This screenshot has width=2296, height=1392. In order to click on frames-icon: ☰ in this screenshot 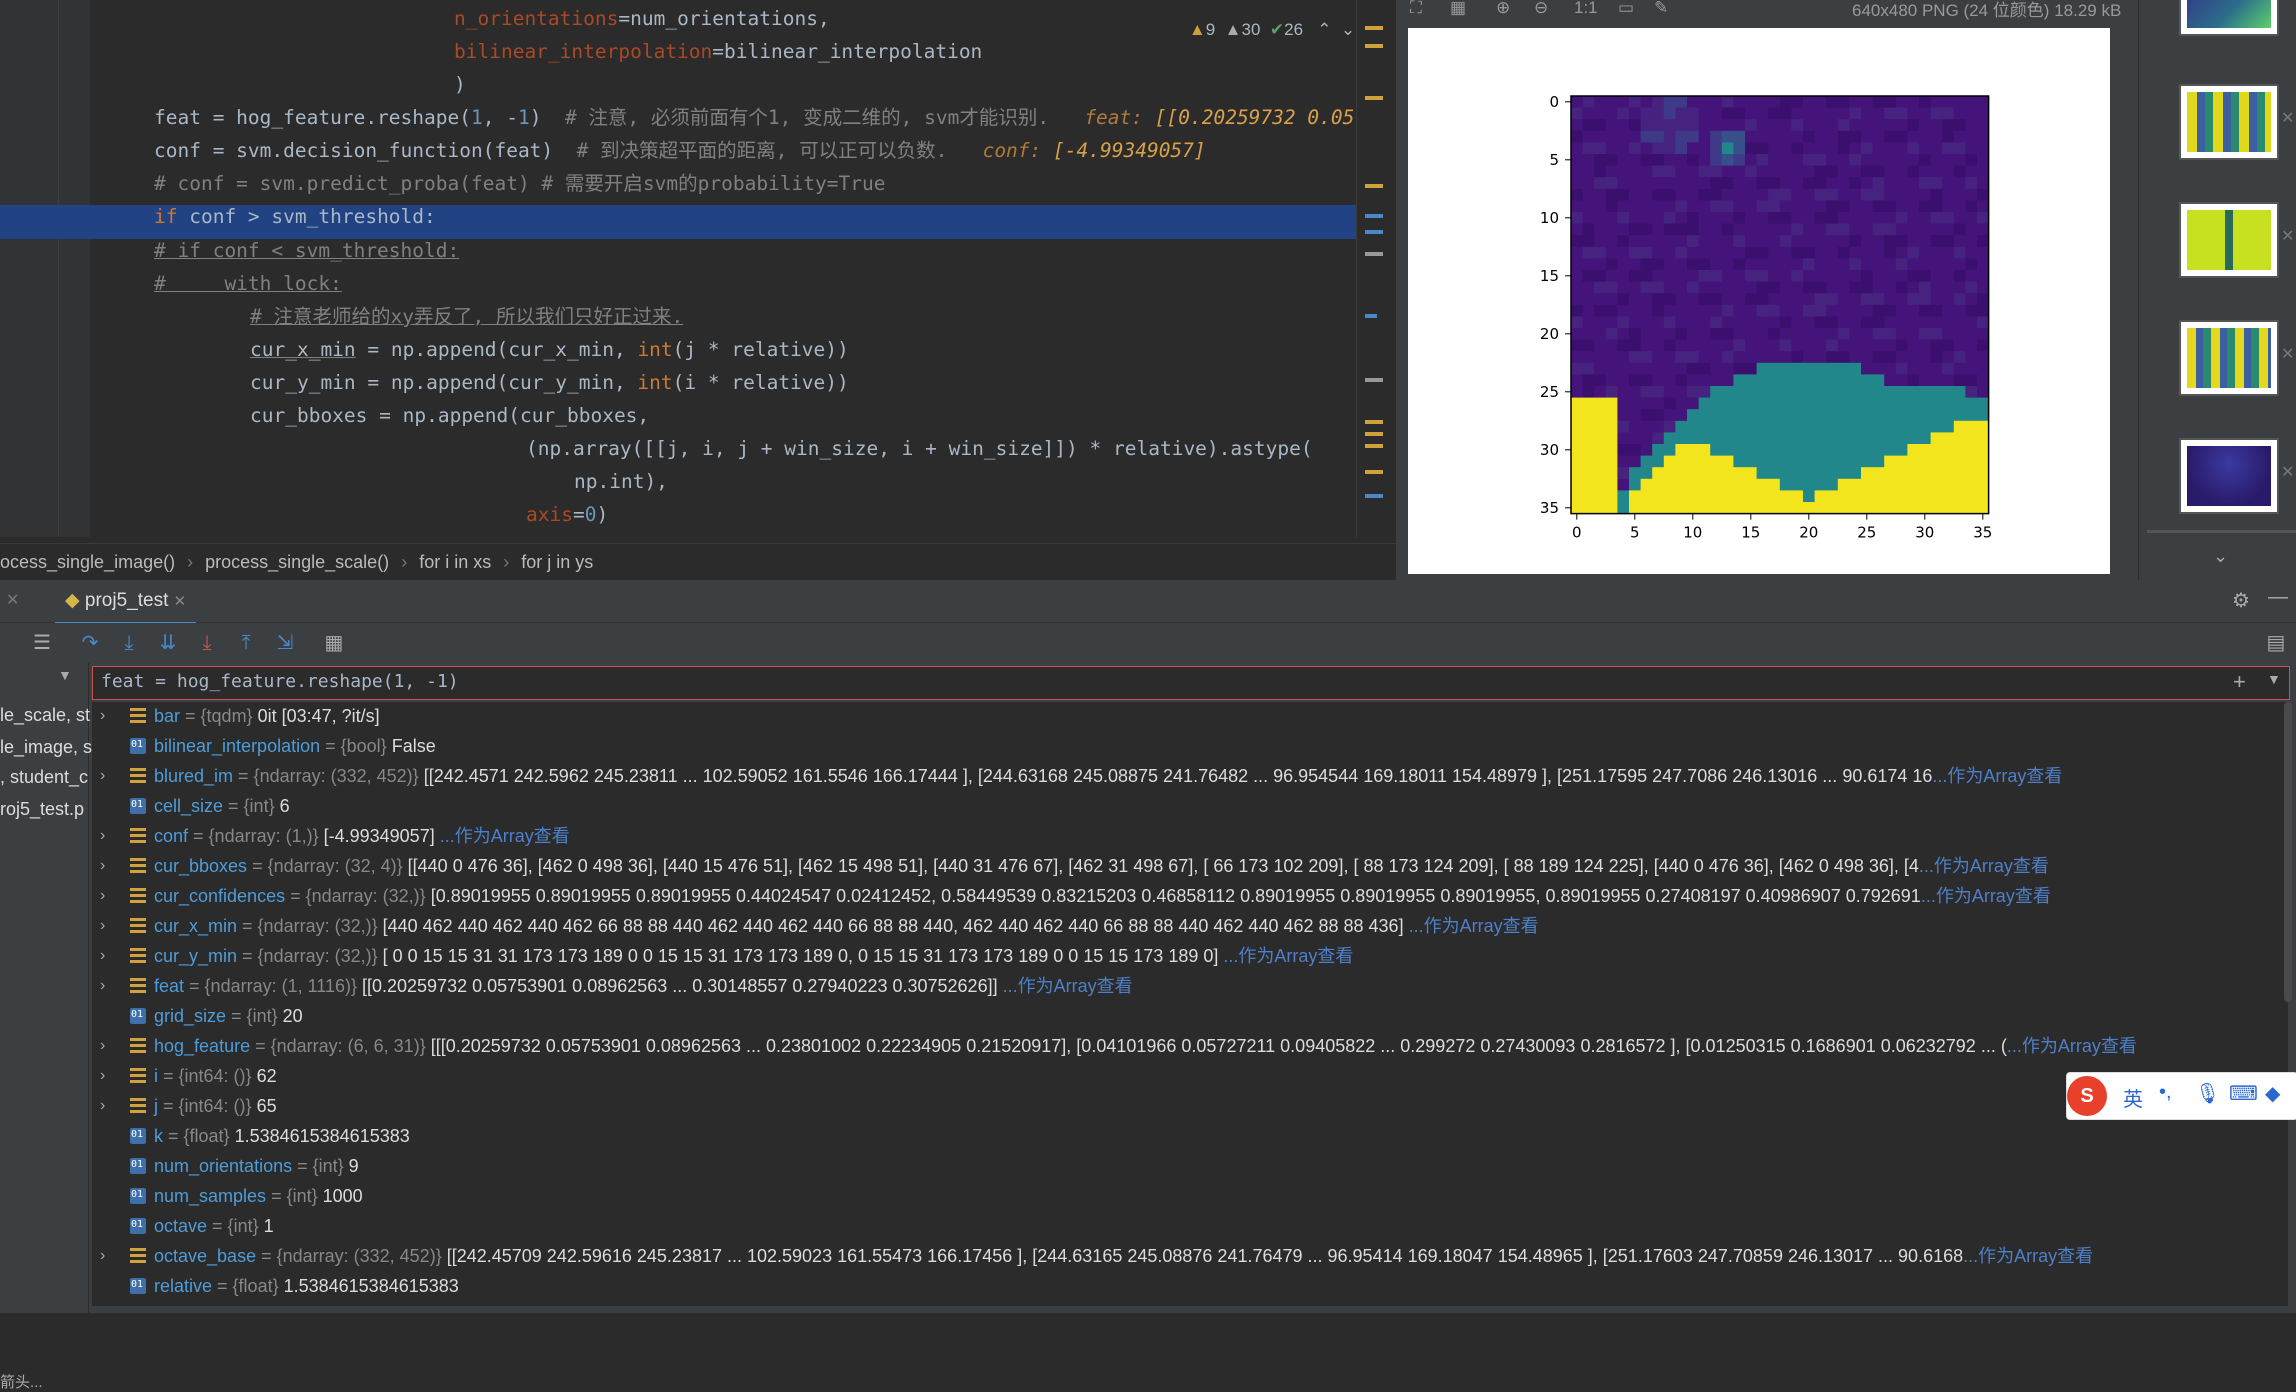, I will do `click(42, 643)`.